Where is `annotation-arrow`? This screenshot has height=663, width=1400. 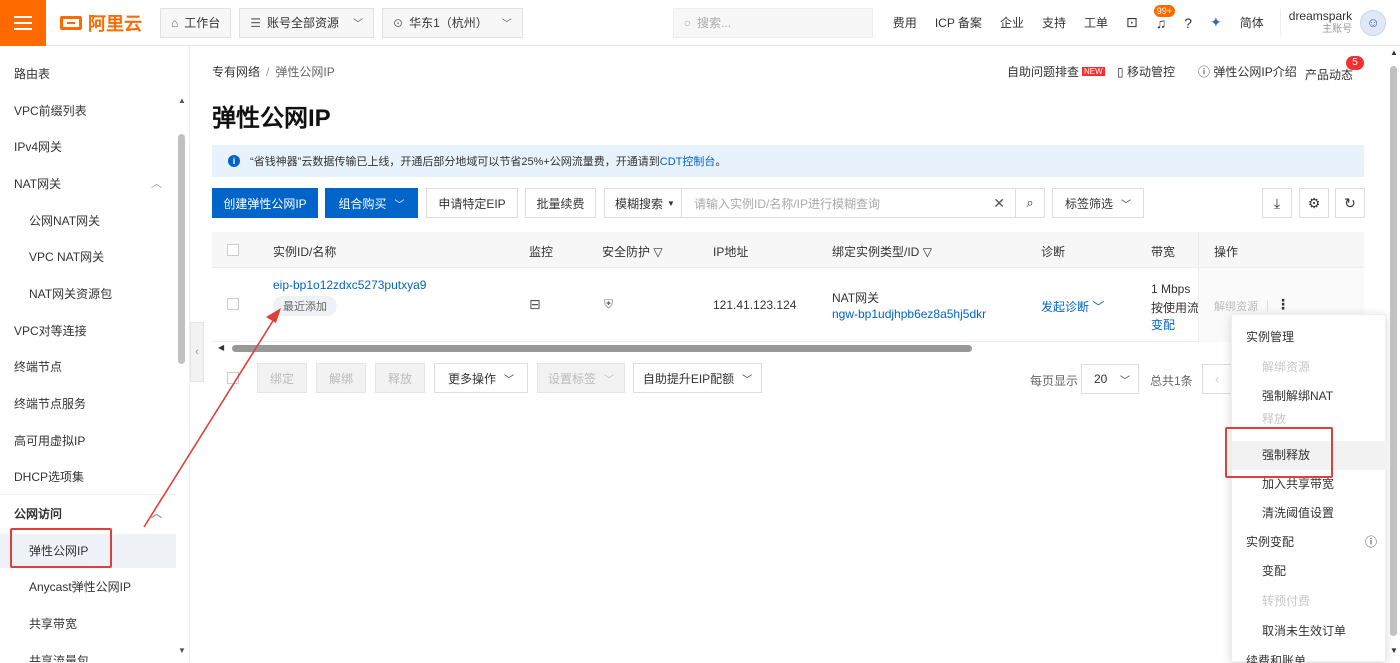
annotation-arrow is located at coordinates (212, 418).